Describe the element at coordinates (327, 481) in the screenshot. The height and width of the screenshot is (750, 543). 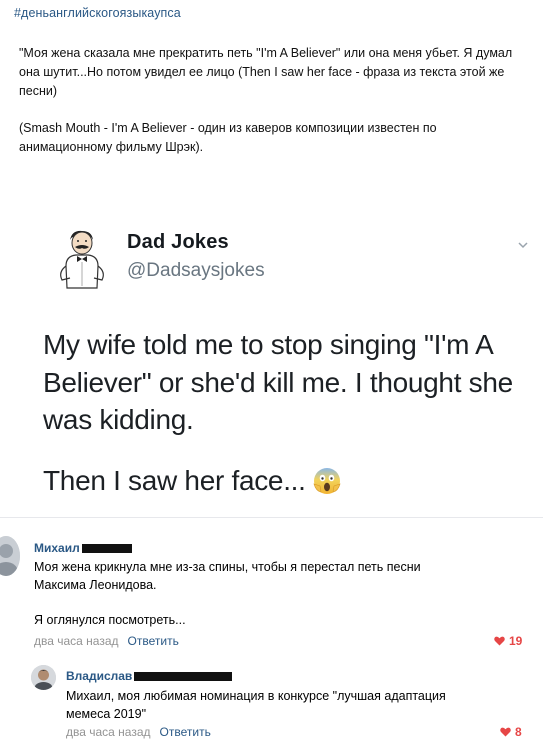
I see `face-screaming-in-fear-icon` at that location.